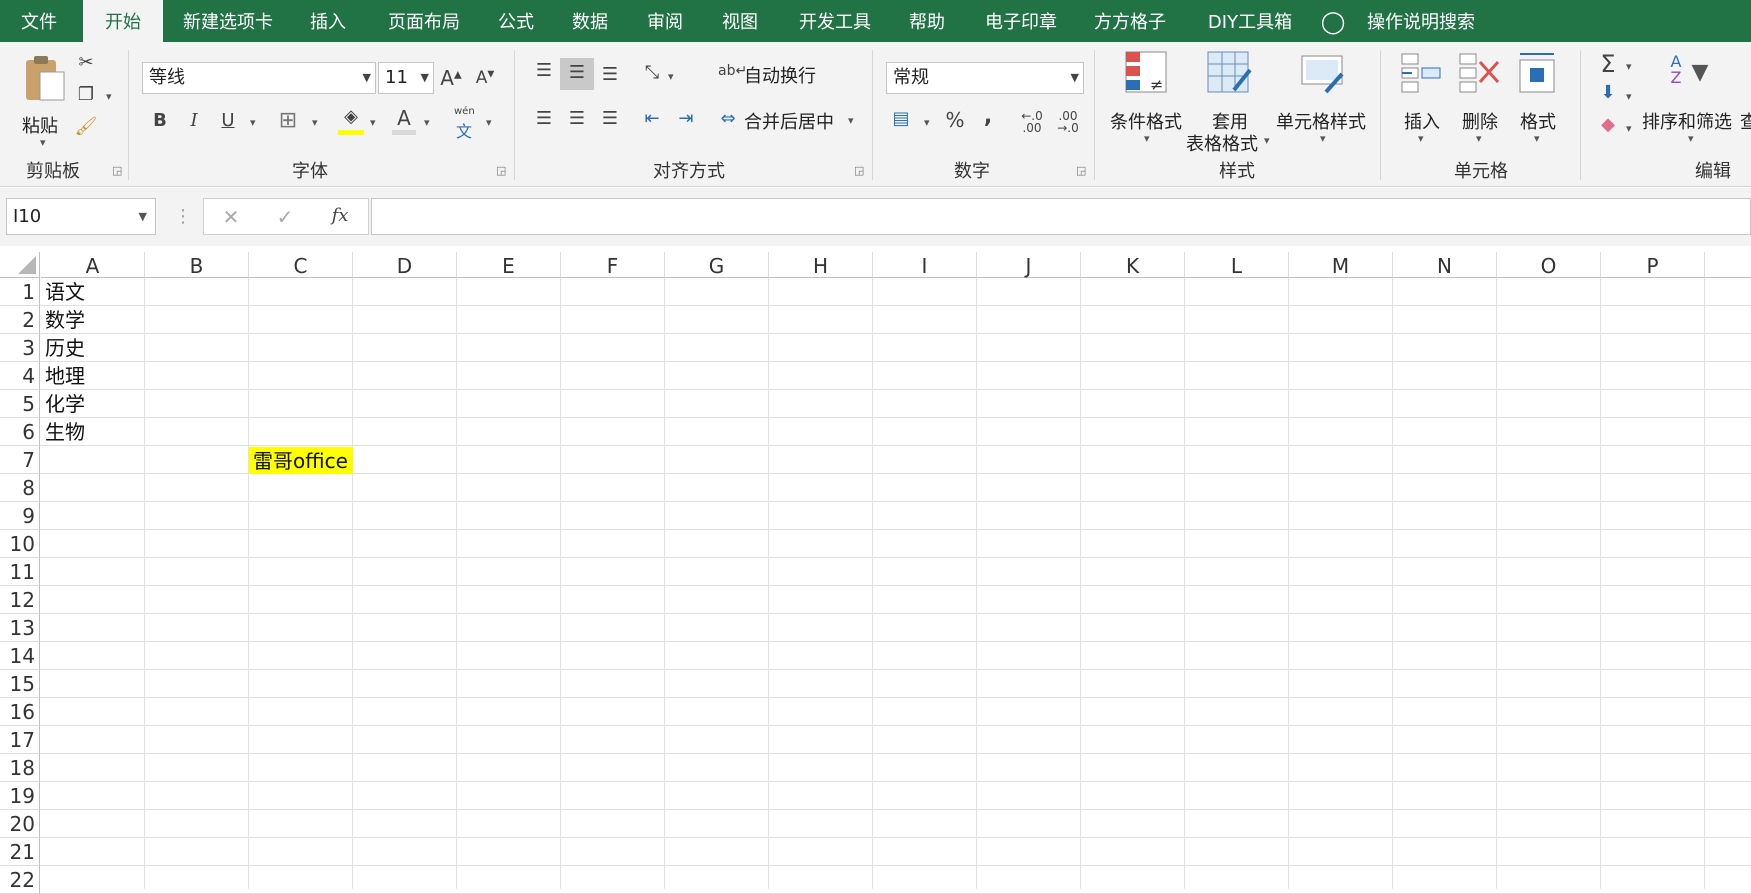  Describe the element at coordinates (20, 824) in the screenshot. I see `row-header-20: 20` at that location.